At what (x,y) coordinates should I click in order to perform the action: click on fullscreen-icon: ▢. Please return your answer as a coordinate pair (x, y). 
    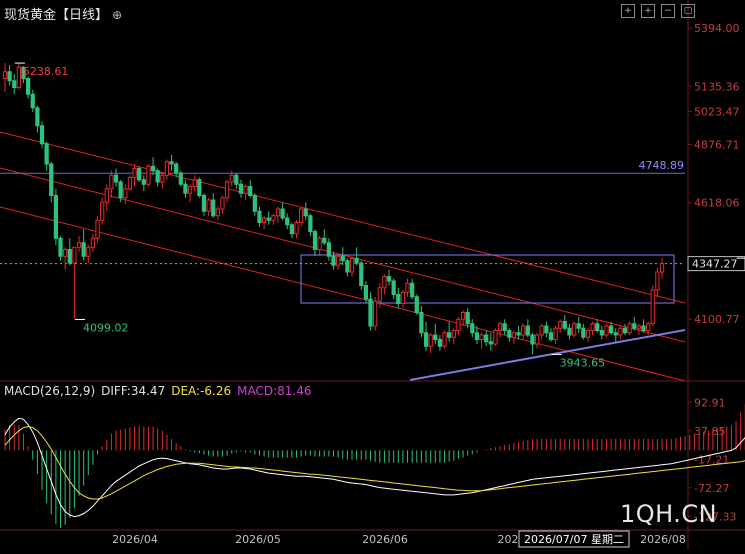
    Looking at the image, I should click on (688, 11).